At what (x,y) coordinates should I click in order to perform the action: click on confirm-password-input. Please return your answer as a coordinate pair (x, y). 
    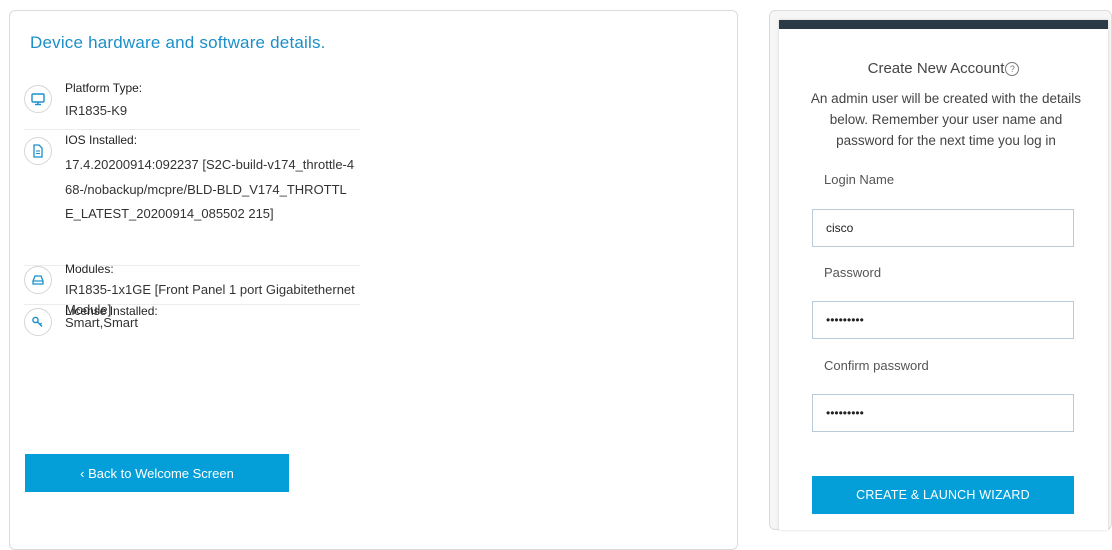
    Looking at the image, I should click on (943, 413).